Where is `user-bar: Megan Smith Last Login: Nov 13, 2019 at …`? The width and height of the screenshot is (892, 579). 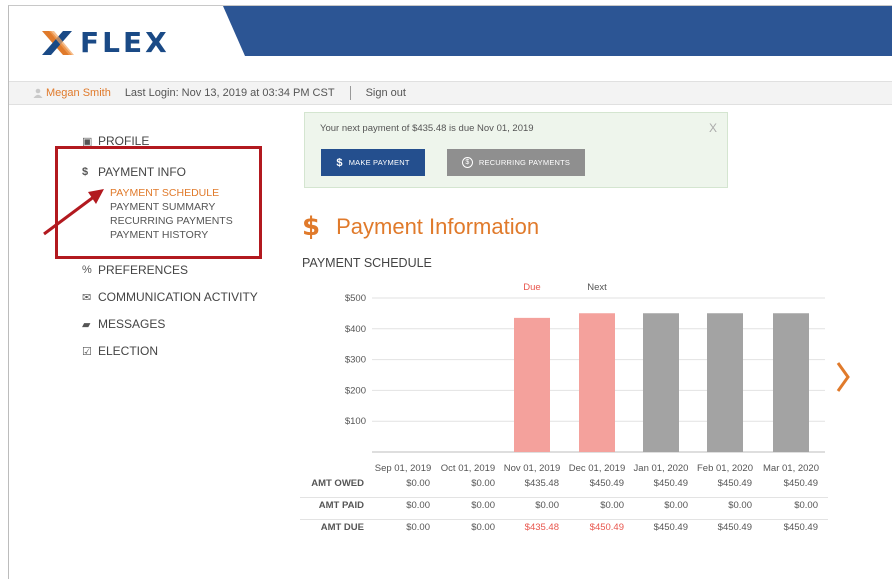 user-bar: Megan Smith Last Login: Nov 13, 2019 at … is located at coordinates (450, 93).